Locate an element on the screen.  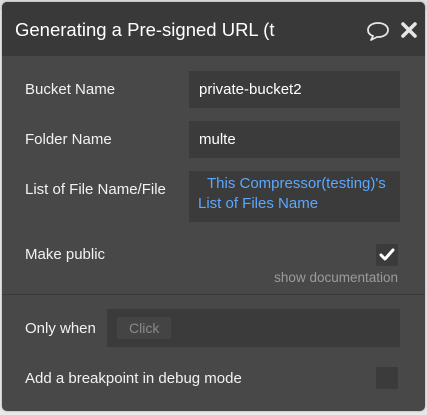
close-icon is located at coordinates (409, 30).